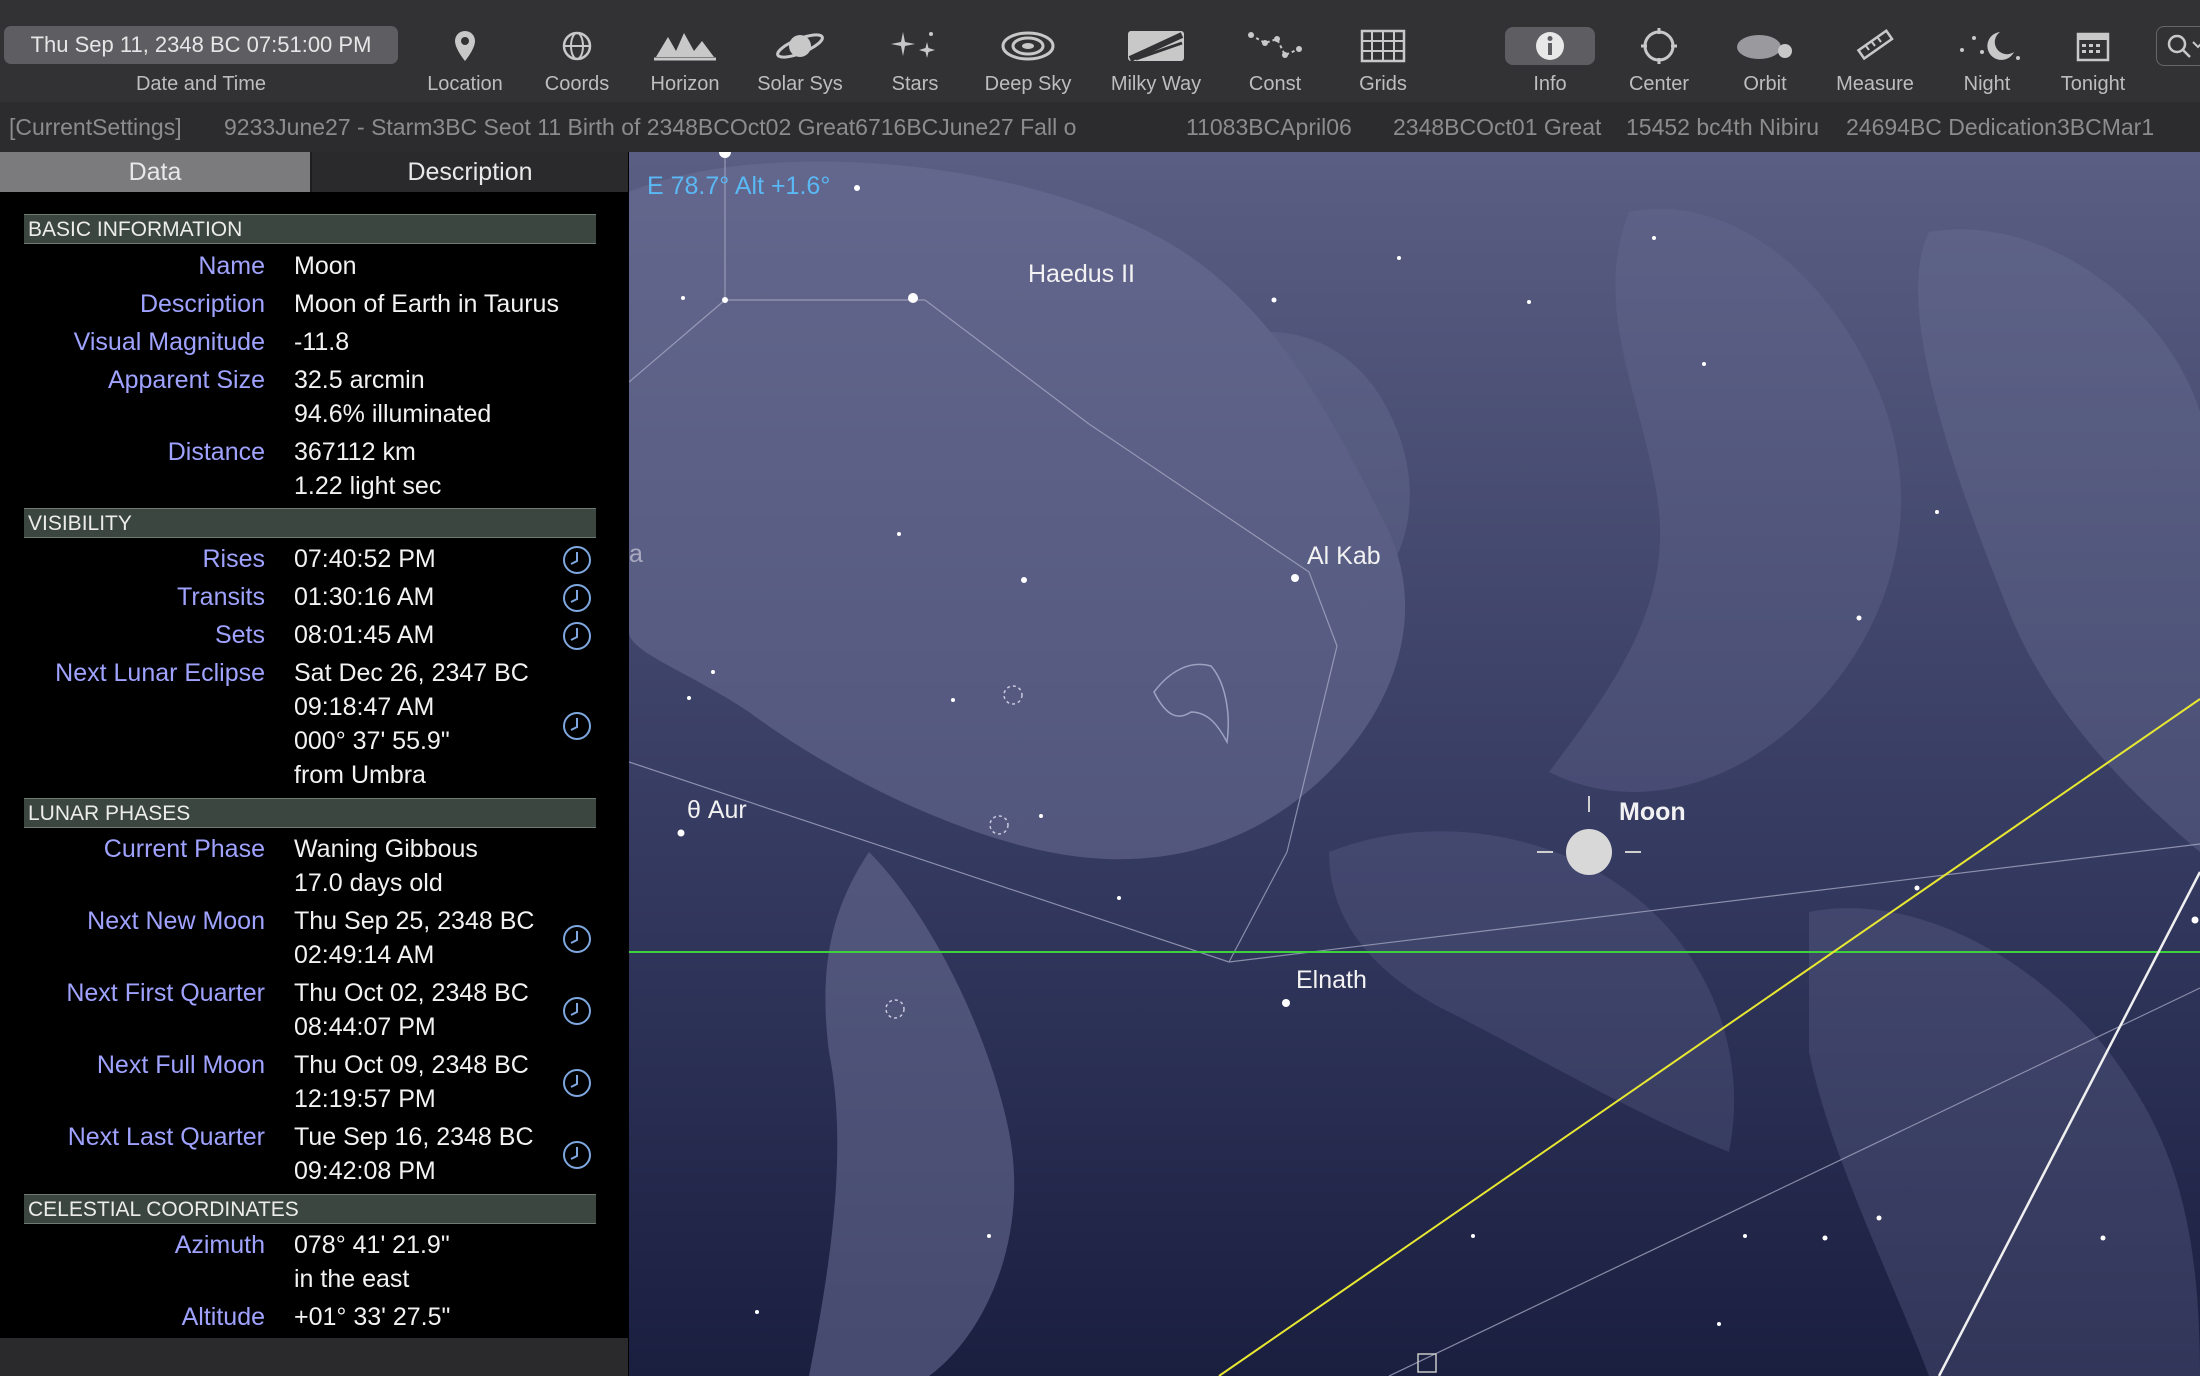 The width and height of the screenshot is (2200, 1376). I want to click on grids-button: Grids, so click(1383, 51).